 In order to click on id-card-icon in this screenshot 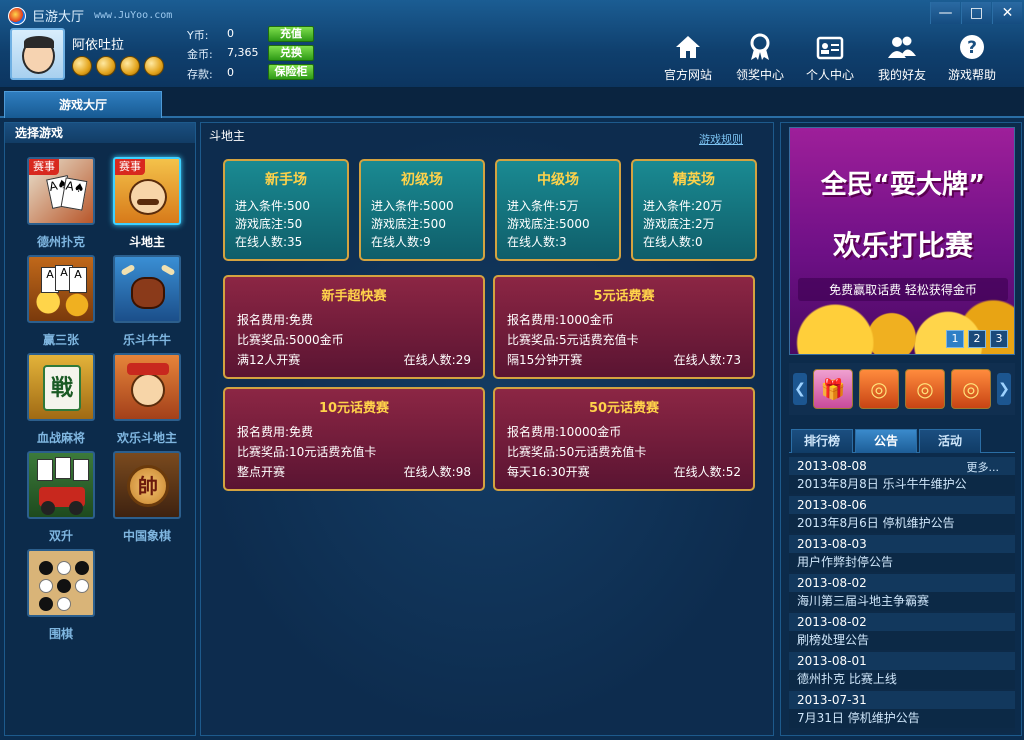, I will do `click(830, 47)`.